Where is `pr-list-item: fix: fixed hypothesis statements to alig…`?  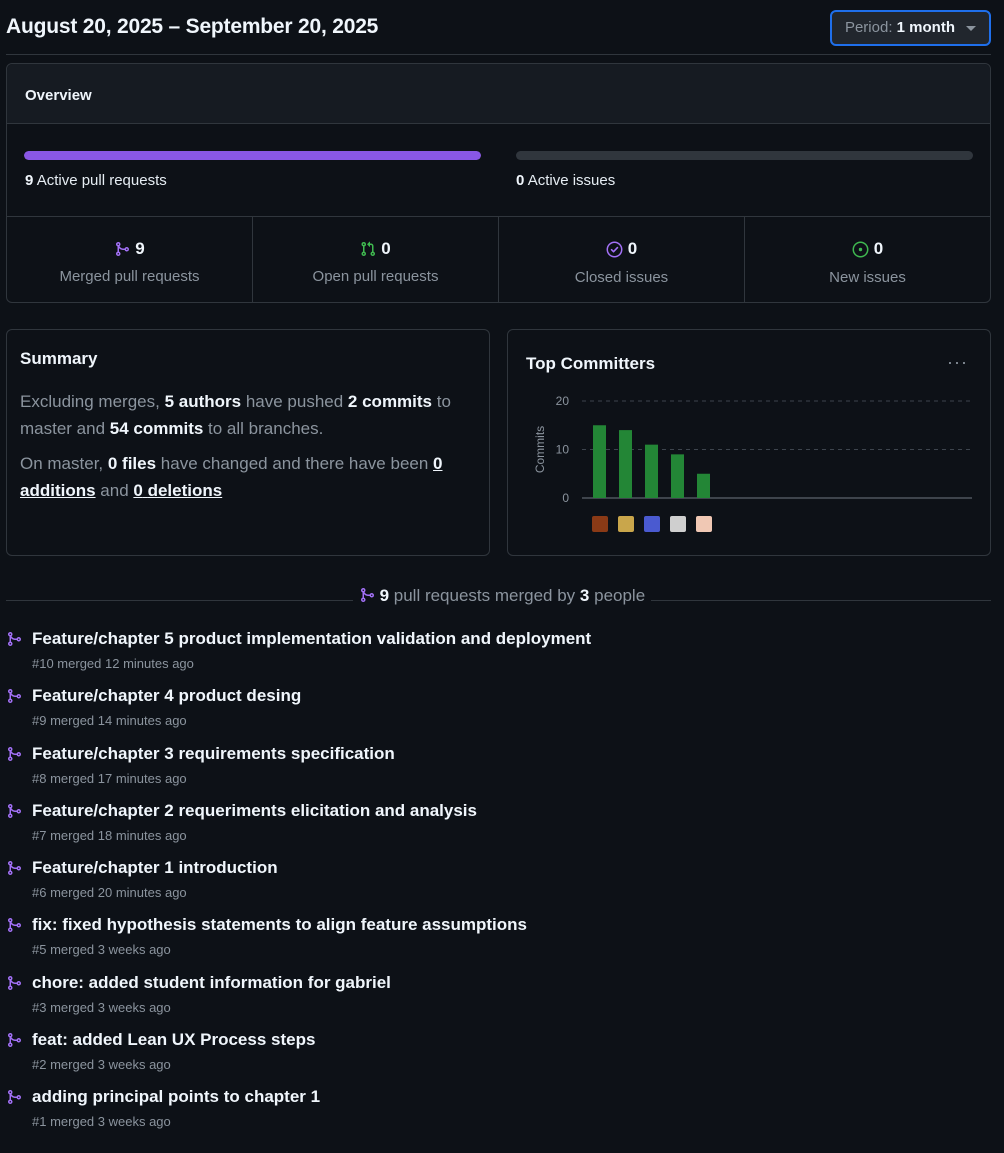 pr-list-item: fix: fixed hypothesis statements to alig… is located at coordinates (496, 942).